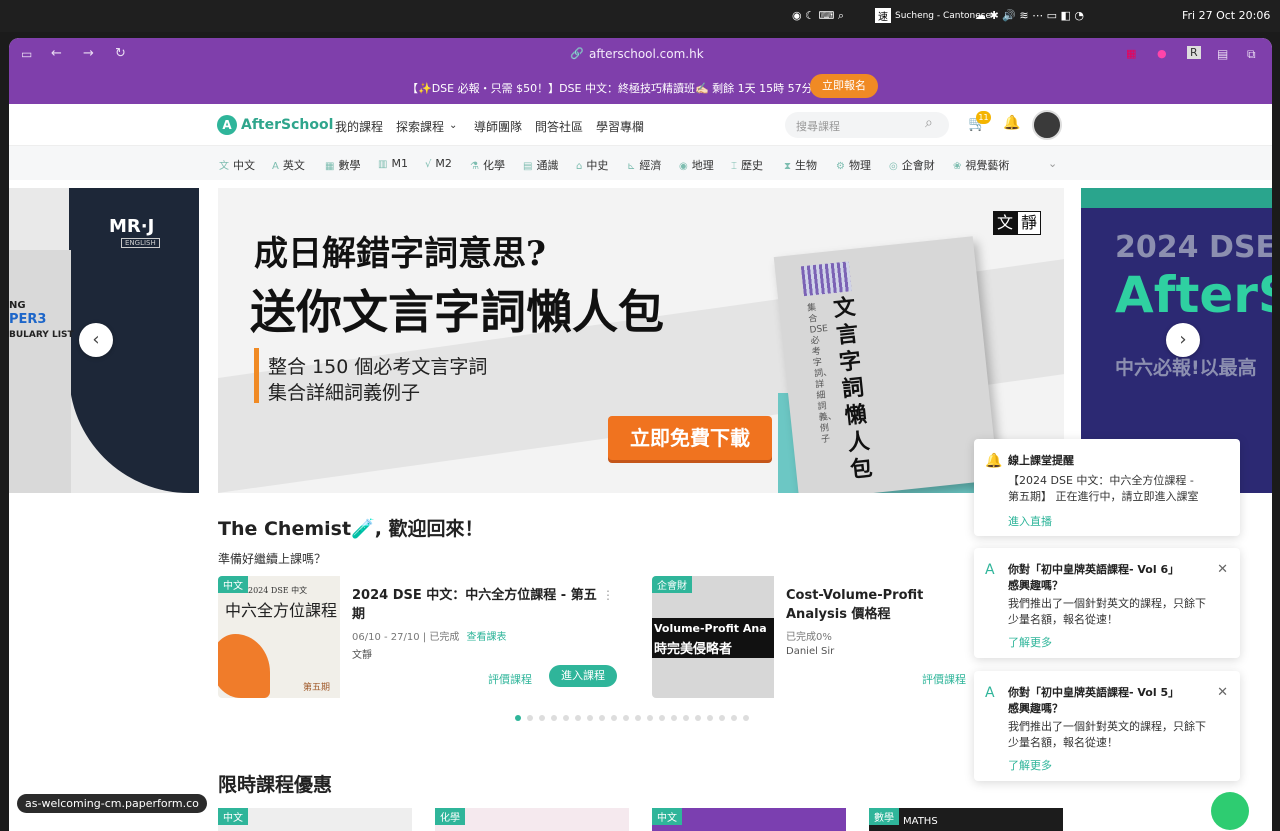 The height and width of the screenshot is (831, 1280). Describe the element at coordinates (96, 340) in the screenshot. I see `carousel-prev-button: ‹` at that location.